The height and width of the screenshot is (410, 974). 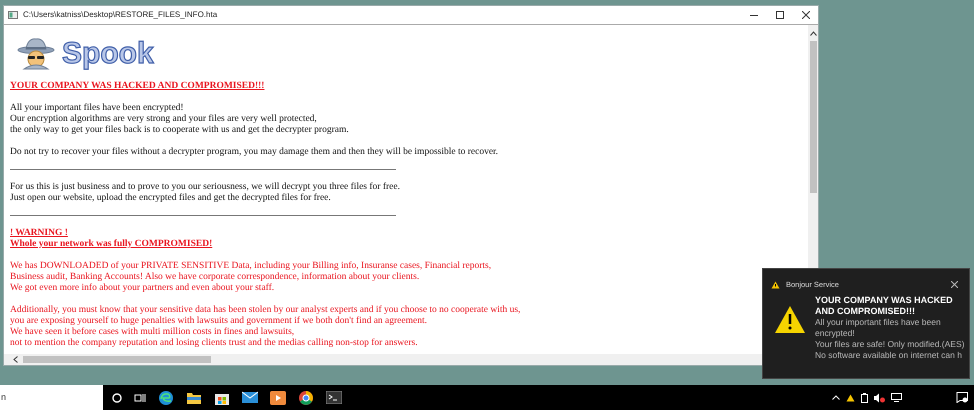 I want to click on maximize-icon, so click(x=780, y=15).